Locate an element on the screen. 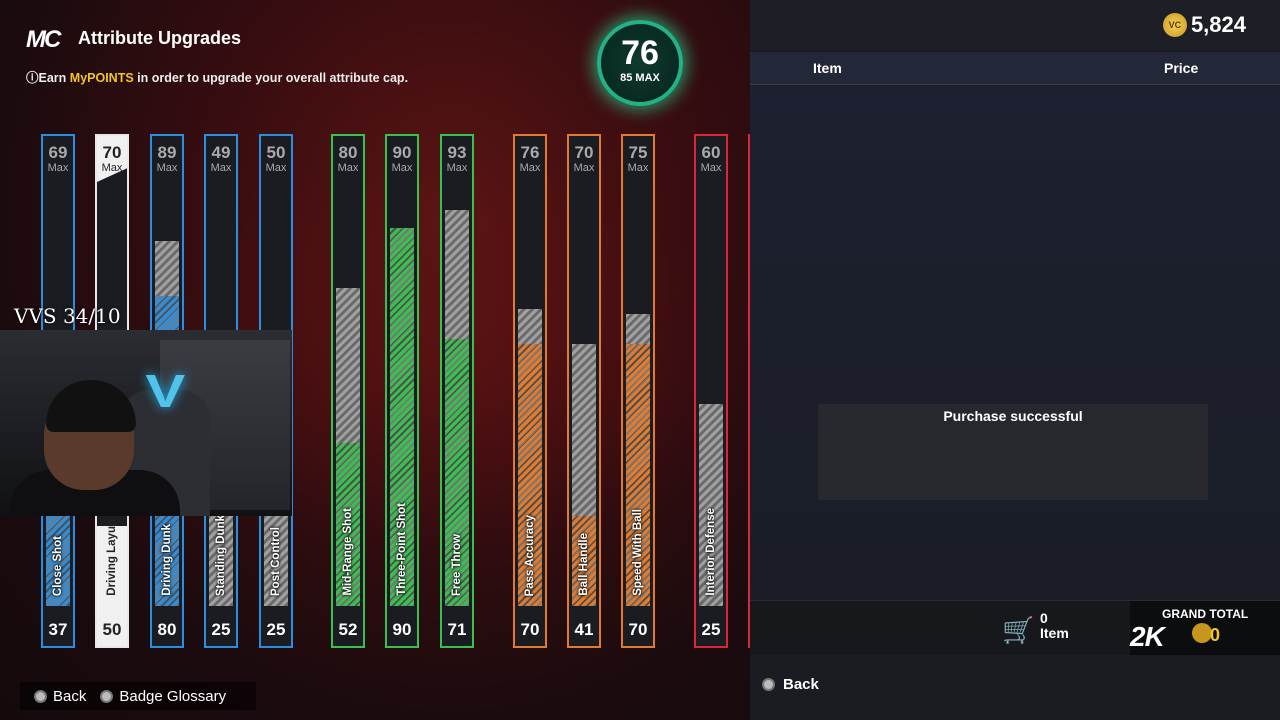  v-logo-icon: V is located at coordinates (165, 391).